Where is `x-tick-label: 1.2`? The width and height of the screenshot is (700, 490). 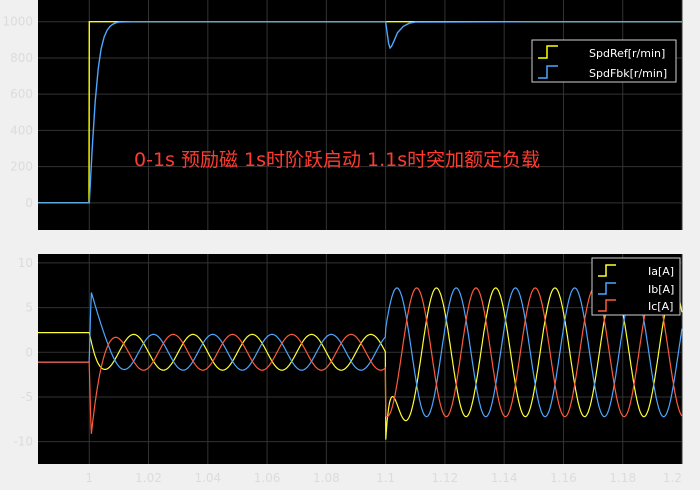
x-tick-label: 1.2 is located at coordinates (672, 478).